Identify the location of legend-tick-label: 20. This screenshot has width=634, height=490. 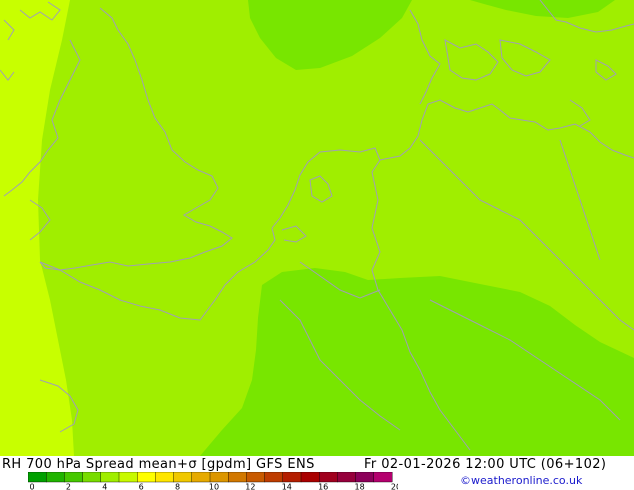
(394, 486).